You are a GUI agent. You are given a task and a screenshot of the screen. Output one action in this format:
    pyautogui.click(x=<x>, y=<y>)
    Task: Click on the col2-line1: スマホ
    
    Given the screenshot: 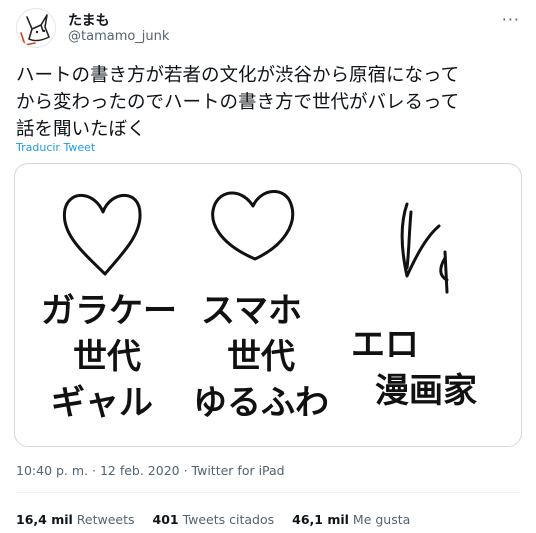 What is the action you would take?
    pyautogui.click(x=251, y=311)
    